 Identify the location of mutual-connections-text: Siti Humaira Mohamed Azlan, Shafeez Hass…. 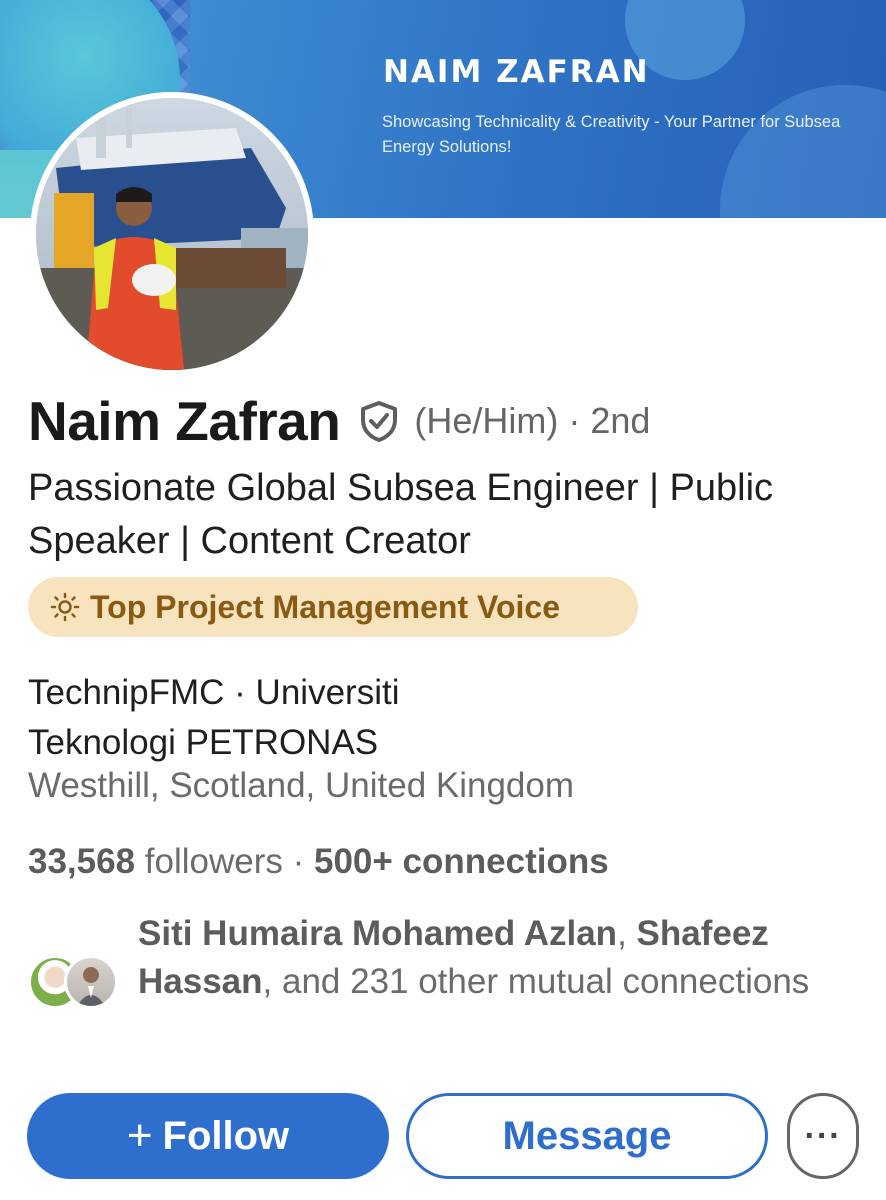
(503, 958).